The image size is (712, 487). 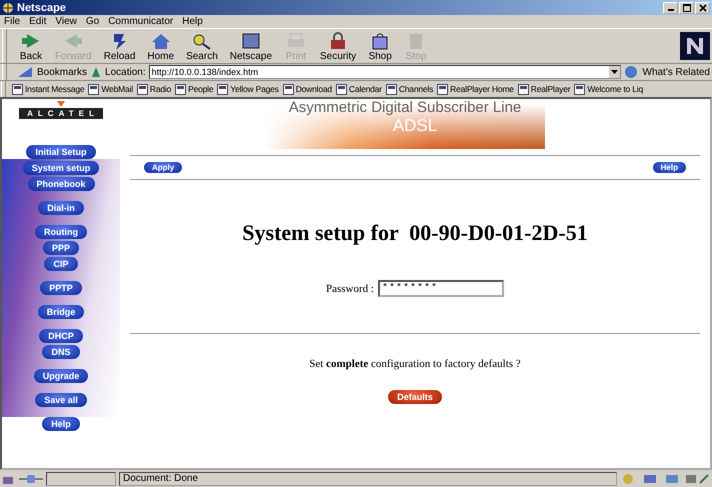 What do you see at coordinates (93, 21) in the screenshot?
I see `menu-item: Go` at bounding box center [93, 21].